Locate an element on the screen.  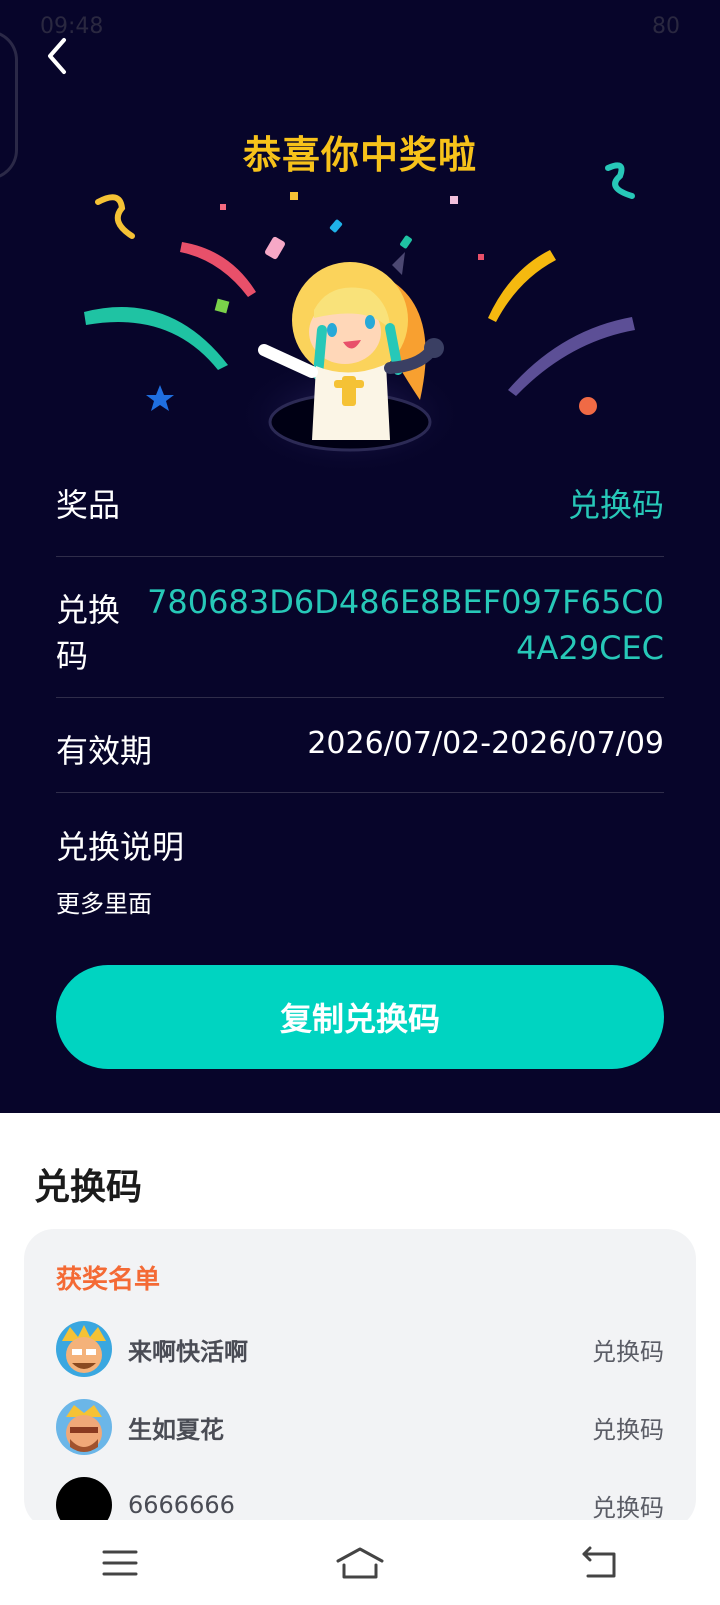
chevron-left-icon is located at coordinates (57, 56).